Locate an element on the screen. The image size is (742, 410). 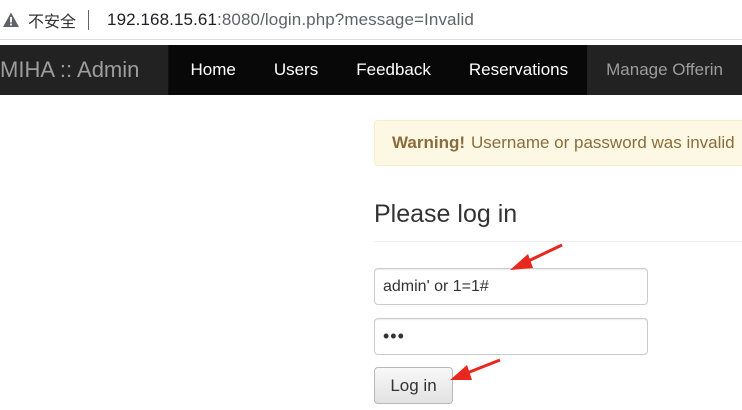
url-path: :8080/login.php?message=Invalid is located at coordinates (345, 19).